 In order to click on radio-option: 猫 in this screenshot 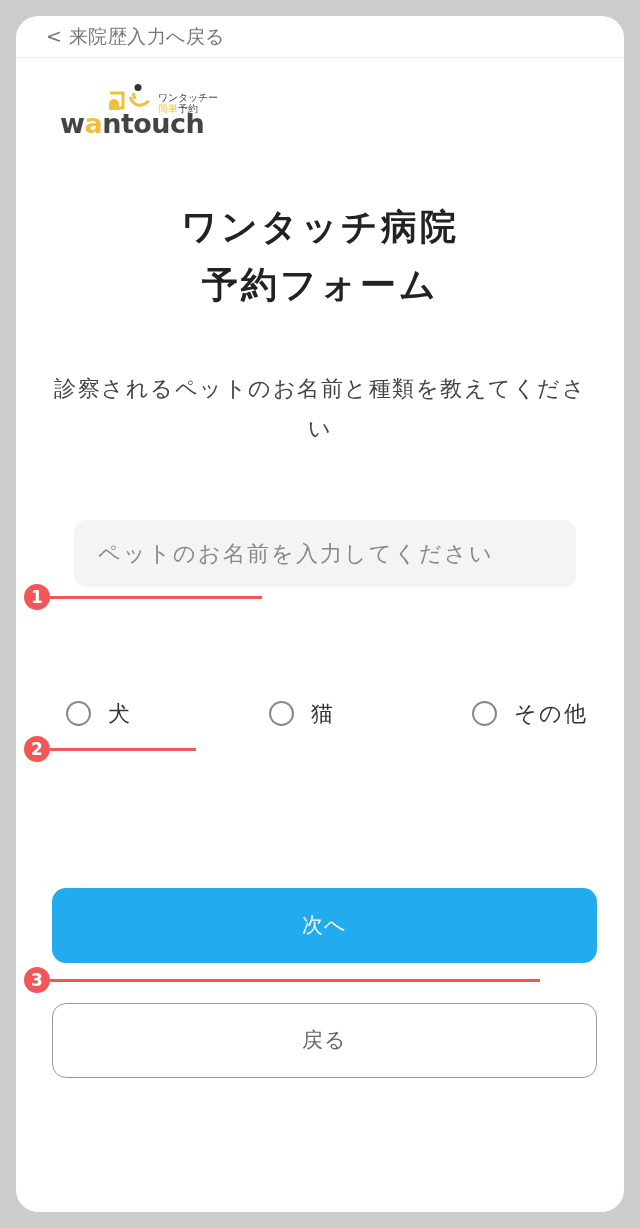, I will do `click(302, 713)`.